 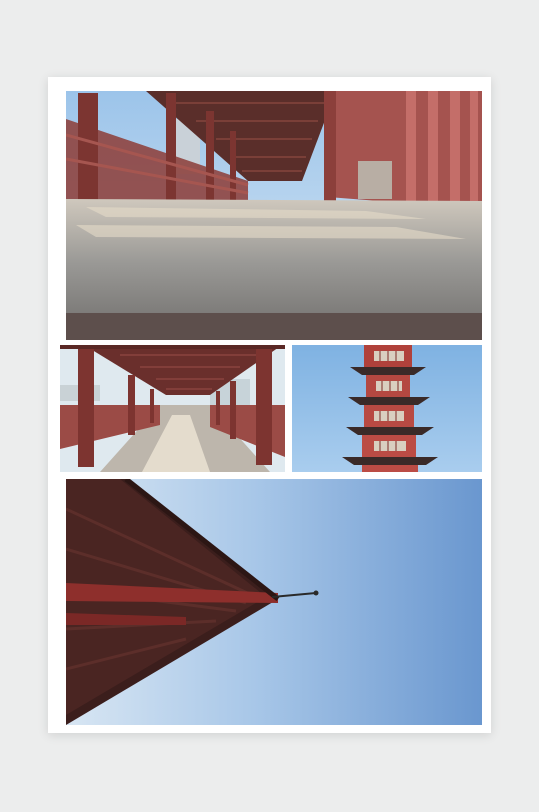 What do you see at coordinates (387, 408) in the screenshot?
I see `photo-pagoda` at bounding box center [387, 408].